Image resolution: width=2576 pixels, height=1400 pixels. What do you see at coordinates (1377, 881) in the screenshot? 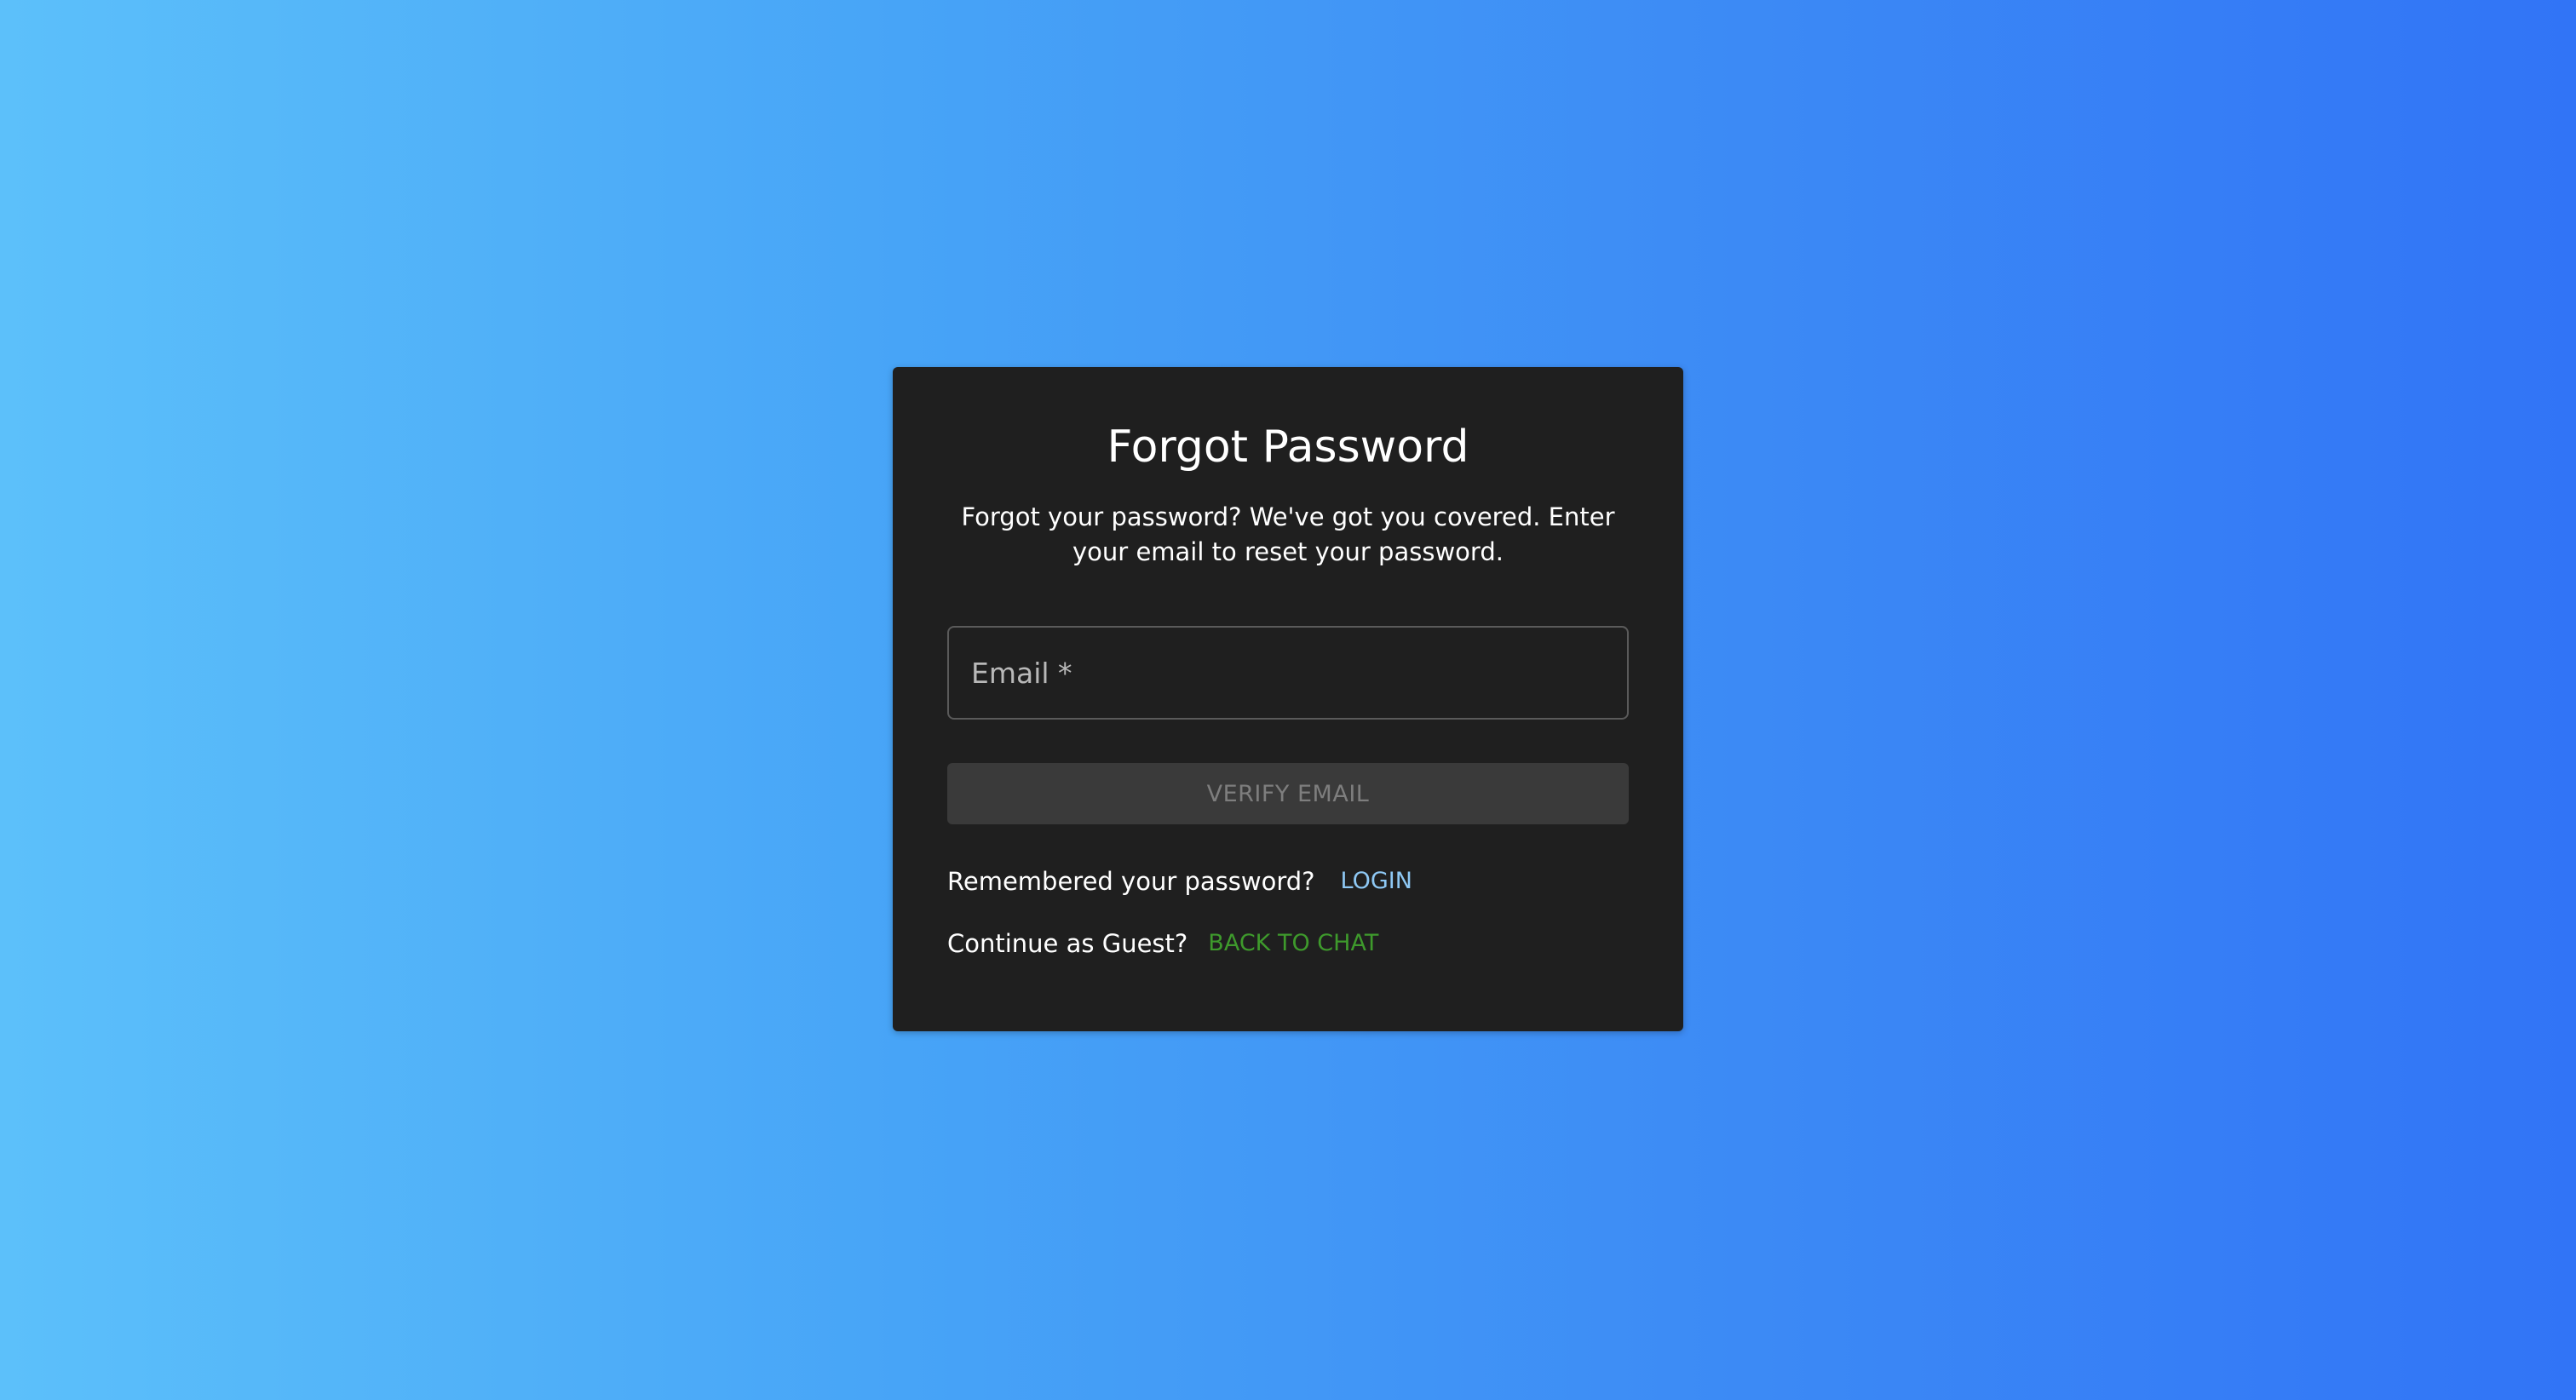
I see `login-link: LOGIN` at bounding box center [1377, 881].